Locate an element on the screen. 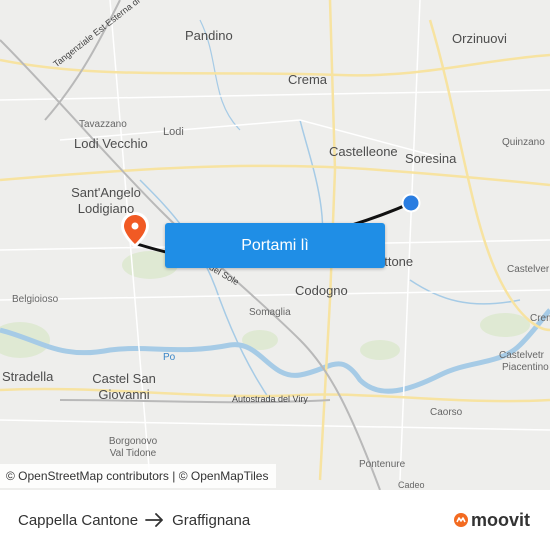  town-label: Sant'Angelo is located at coordinates (106, 192).